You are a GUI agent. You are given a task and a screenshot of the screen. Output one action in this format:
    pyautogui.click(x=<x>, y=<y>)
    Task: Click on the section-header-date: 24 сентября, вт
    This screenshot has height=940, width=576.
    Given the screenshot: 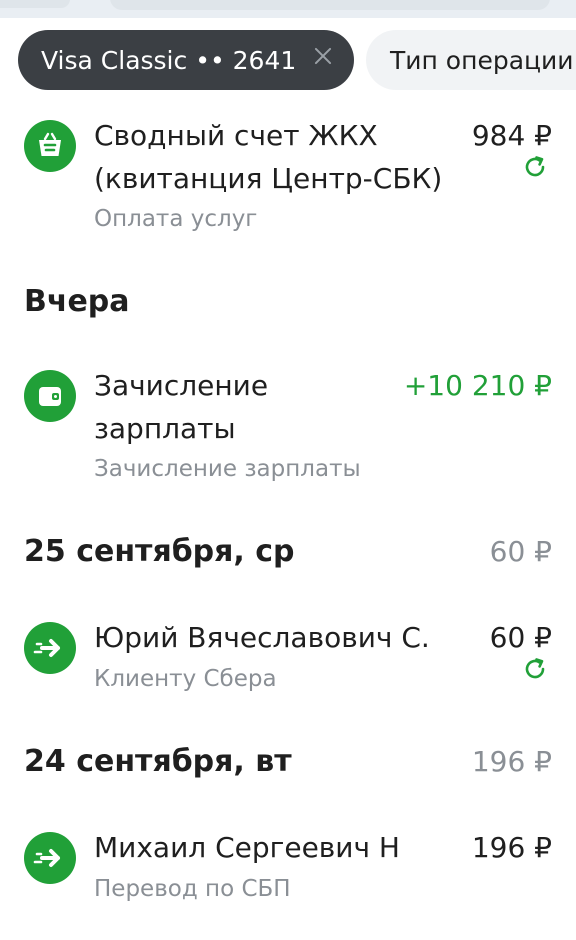 What is the action you would take?
    pyautogui.click(x=158, y=761)
    